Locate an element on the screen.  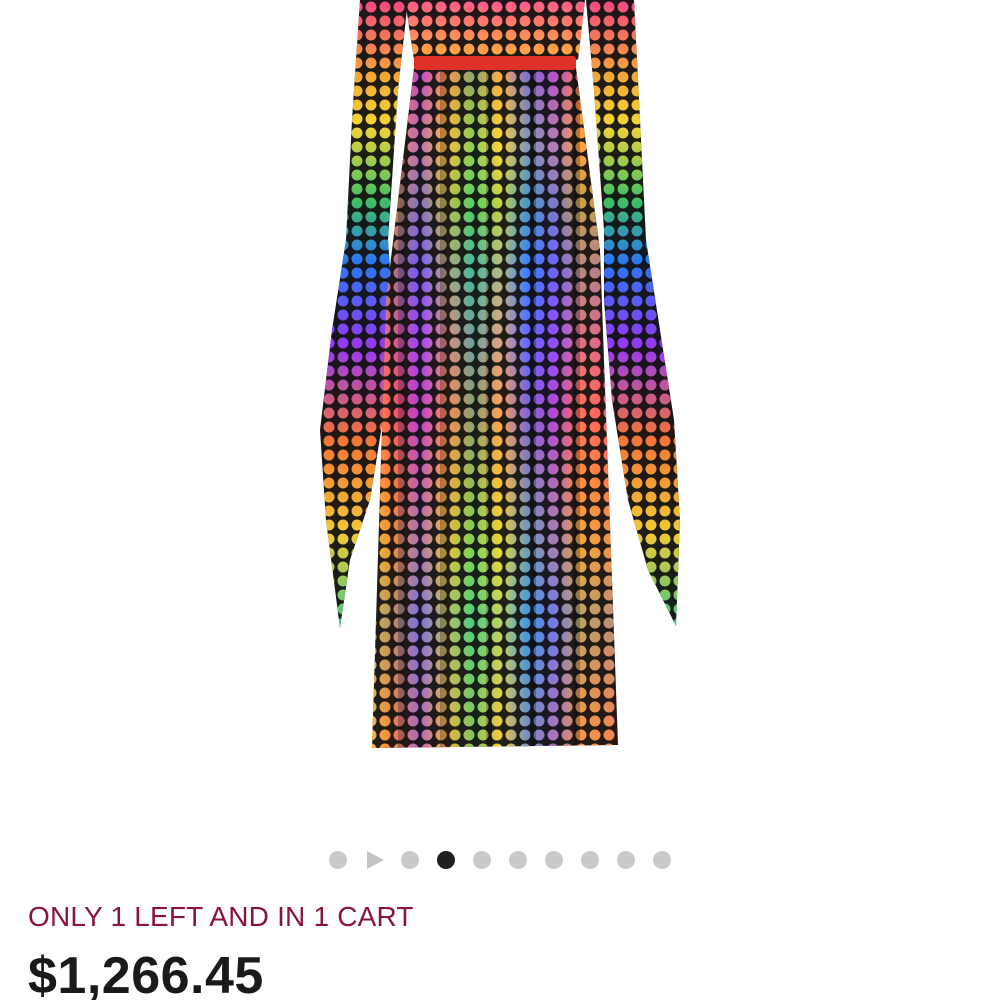
stock-notice: ONLY 1 LEFT AND IN 1 CART is located at coordinates (221, 916).